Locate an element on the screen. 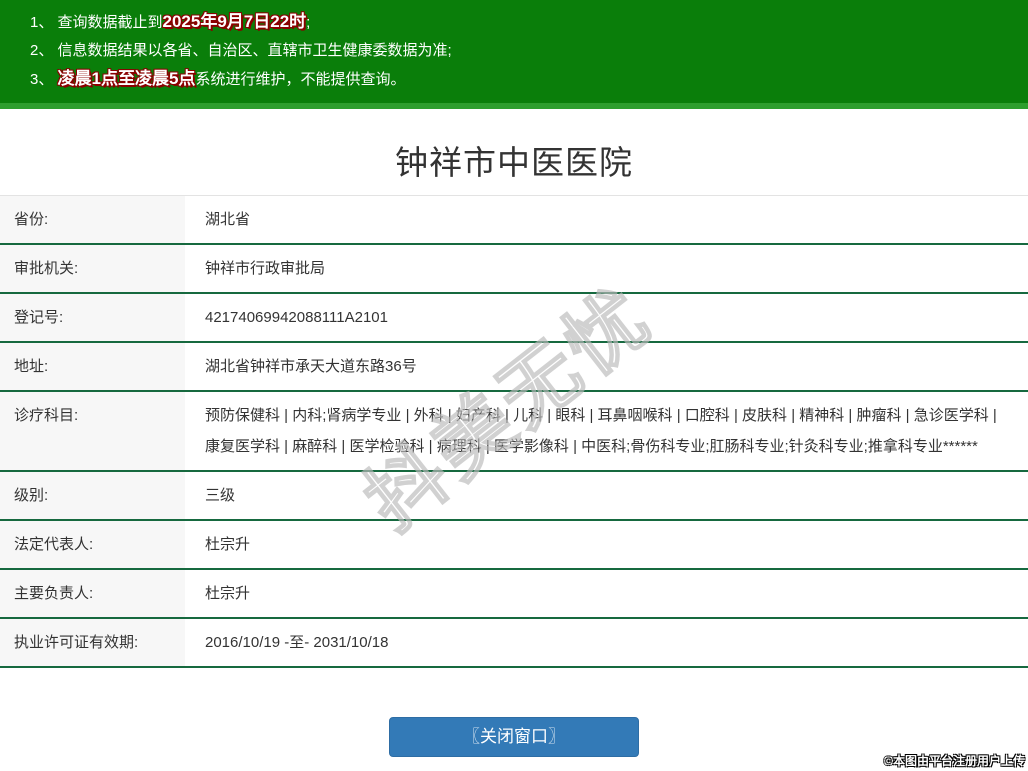 The width and height of the screenshot is (1028, 771). table-row: 审批机关: 钟祥市行政审批局 is located at coordinates (514, 269).